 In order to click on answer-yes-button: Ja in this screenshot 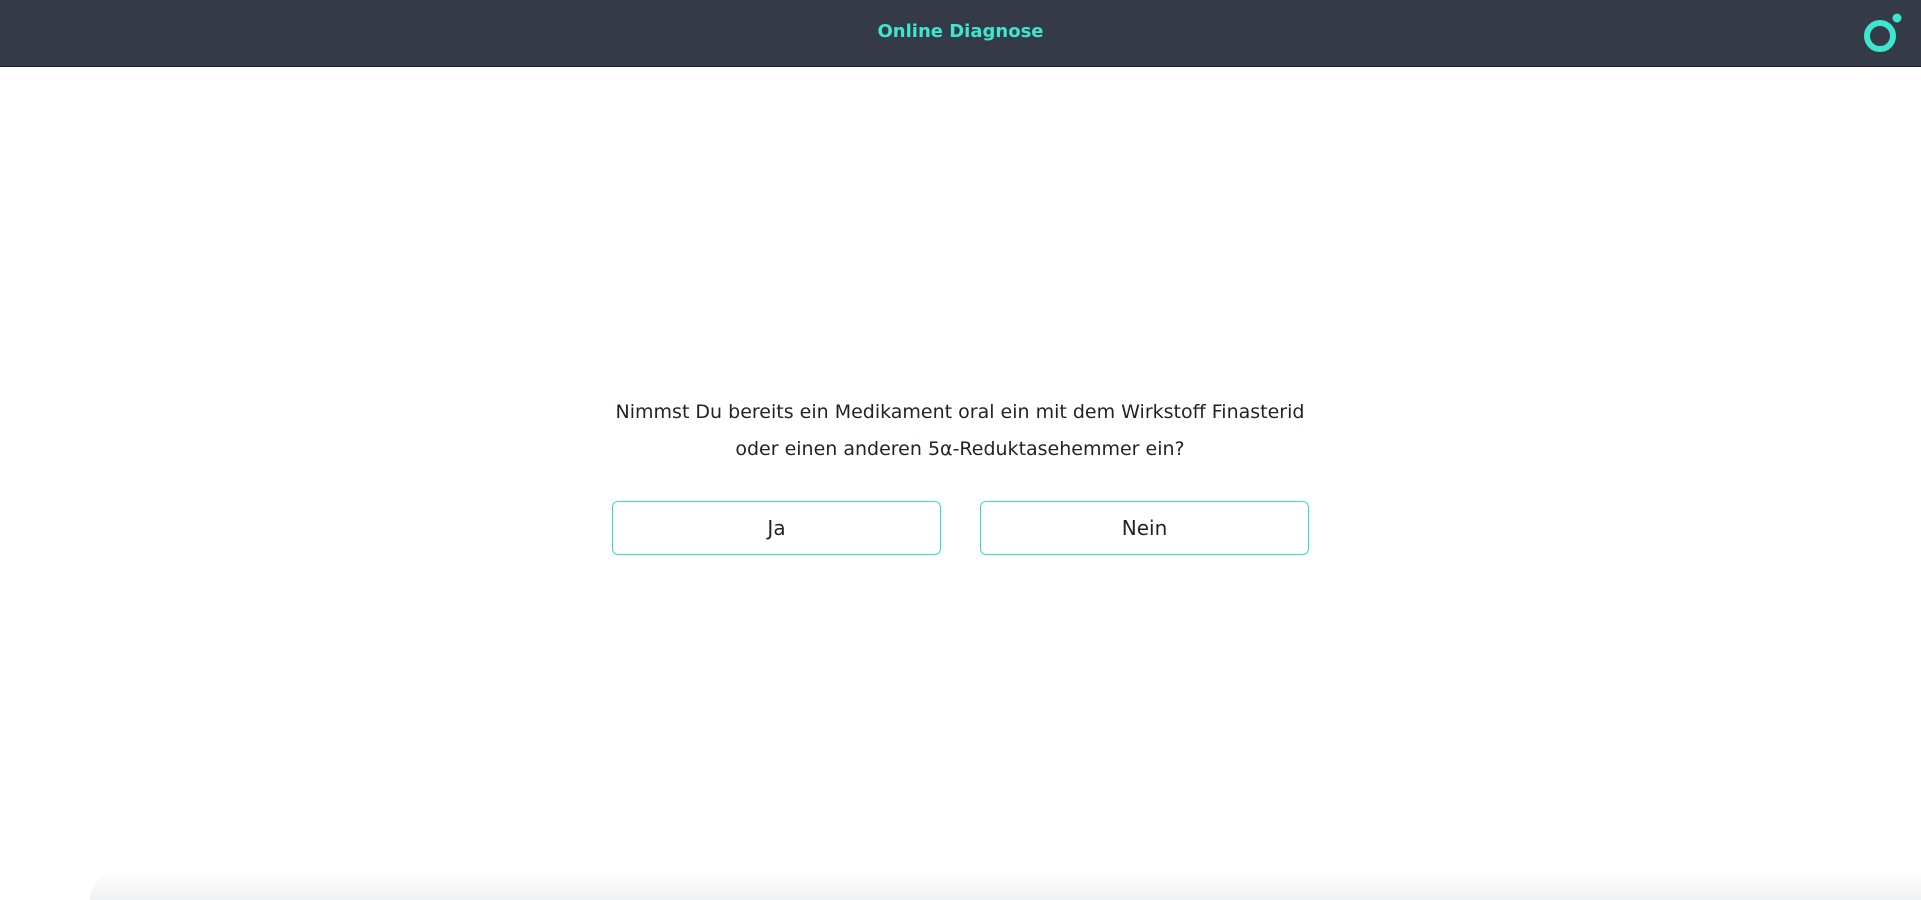, I will do `click(776, 528)`.